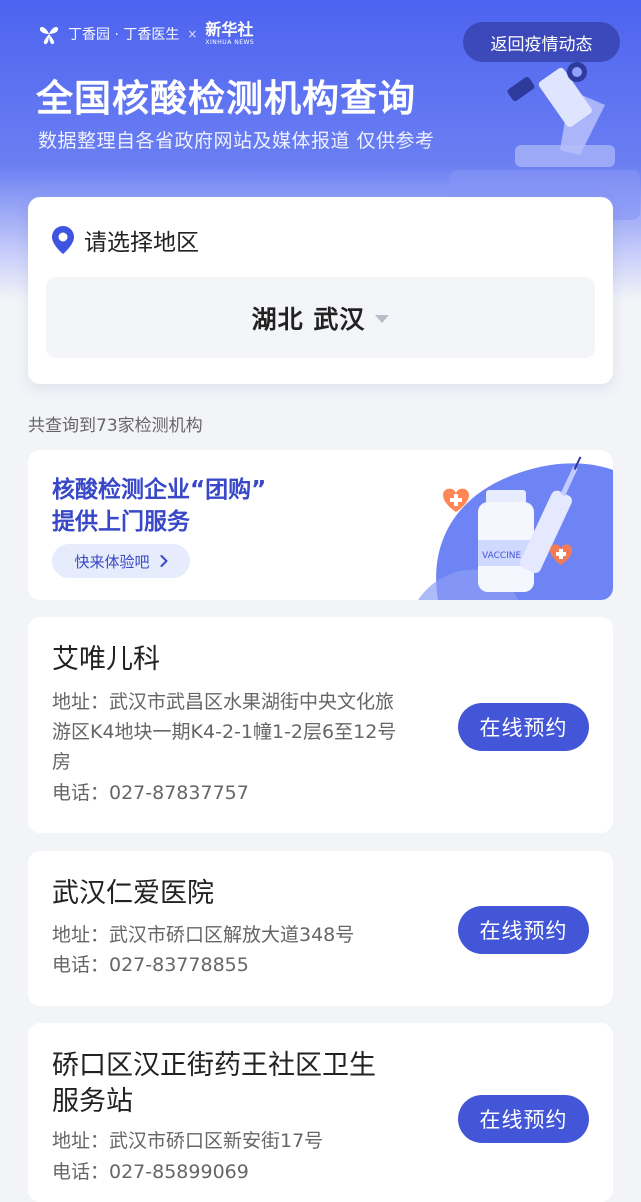  What do you see at coordinates (229, 29) in the screenshot?
I see `brand-xinhua-cn: 新华社` at bounding box center [229, 29].